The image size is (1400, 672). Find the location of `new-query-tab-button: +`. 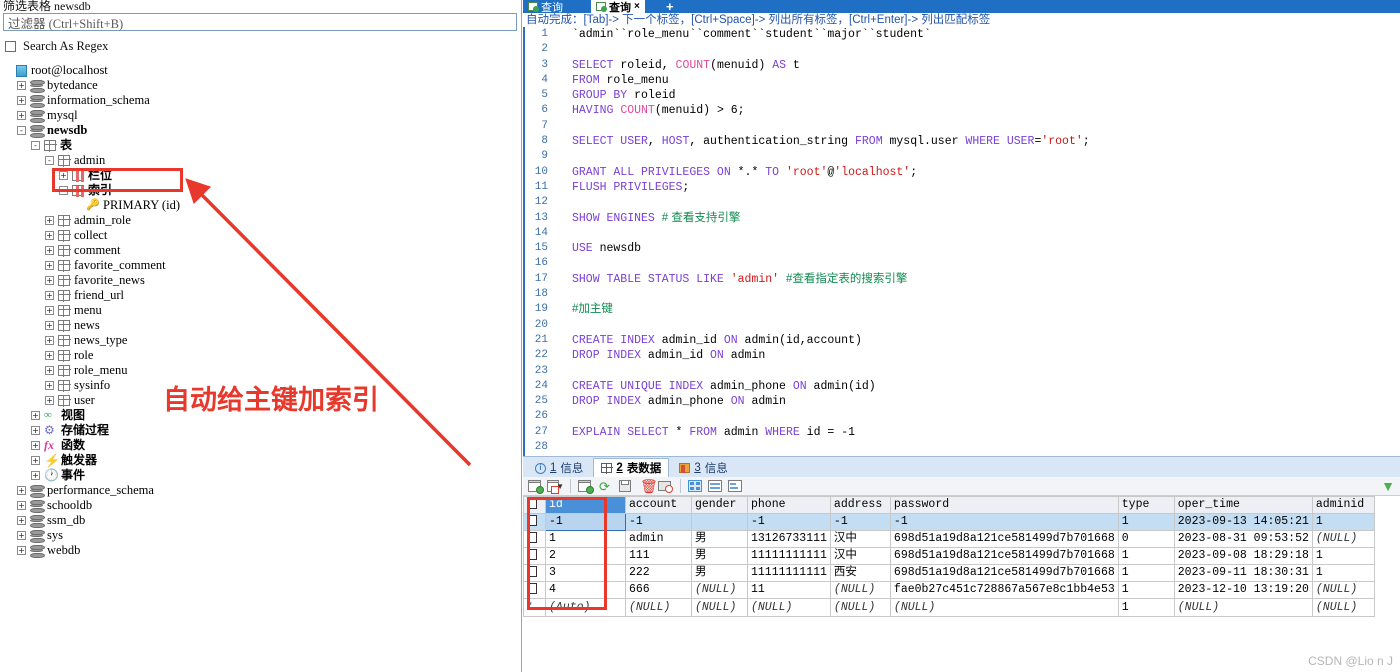

new-query-tab-button: + is located at coordinates (670, 6).